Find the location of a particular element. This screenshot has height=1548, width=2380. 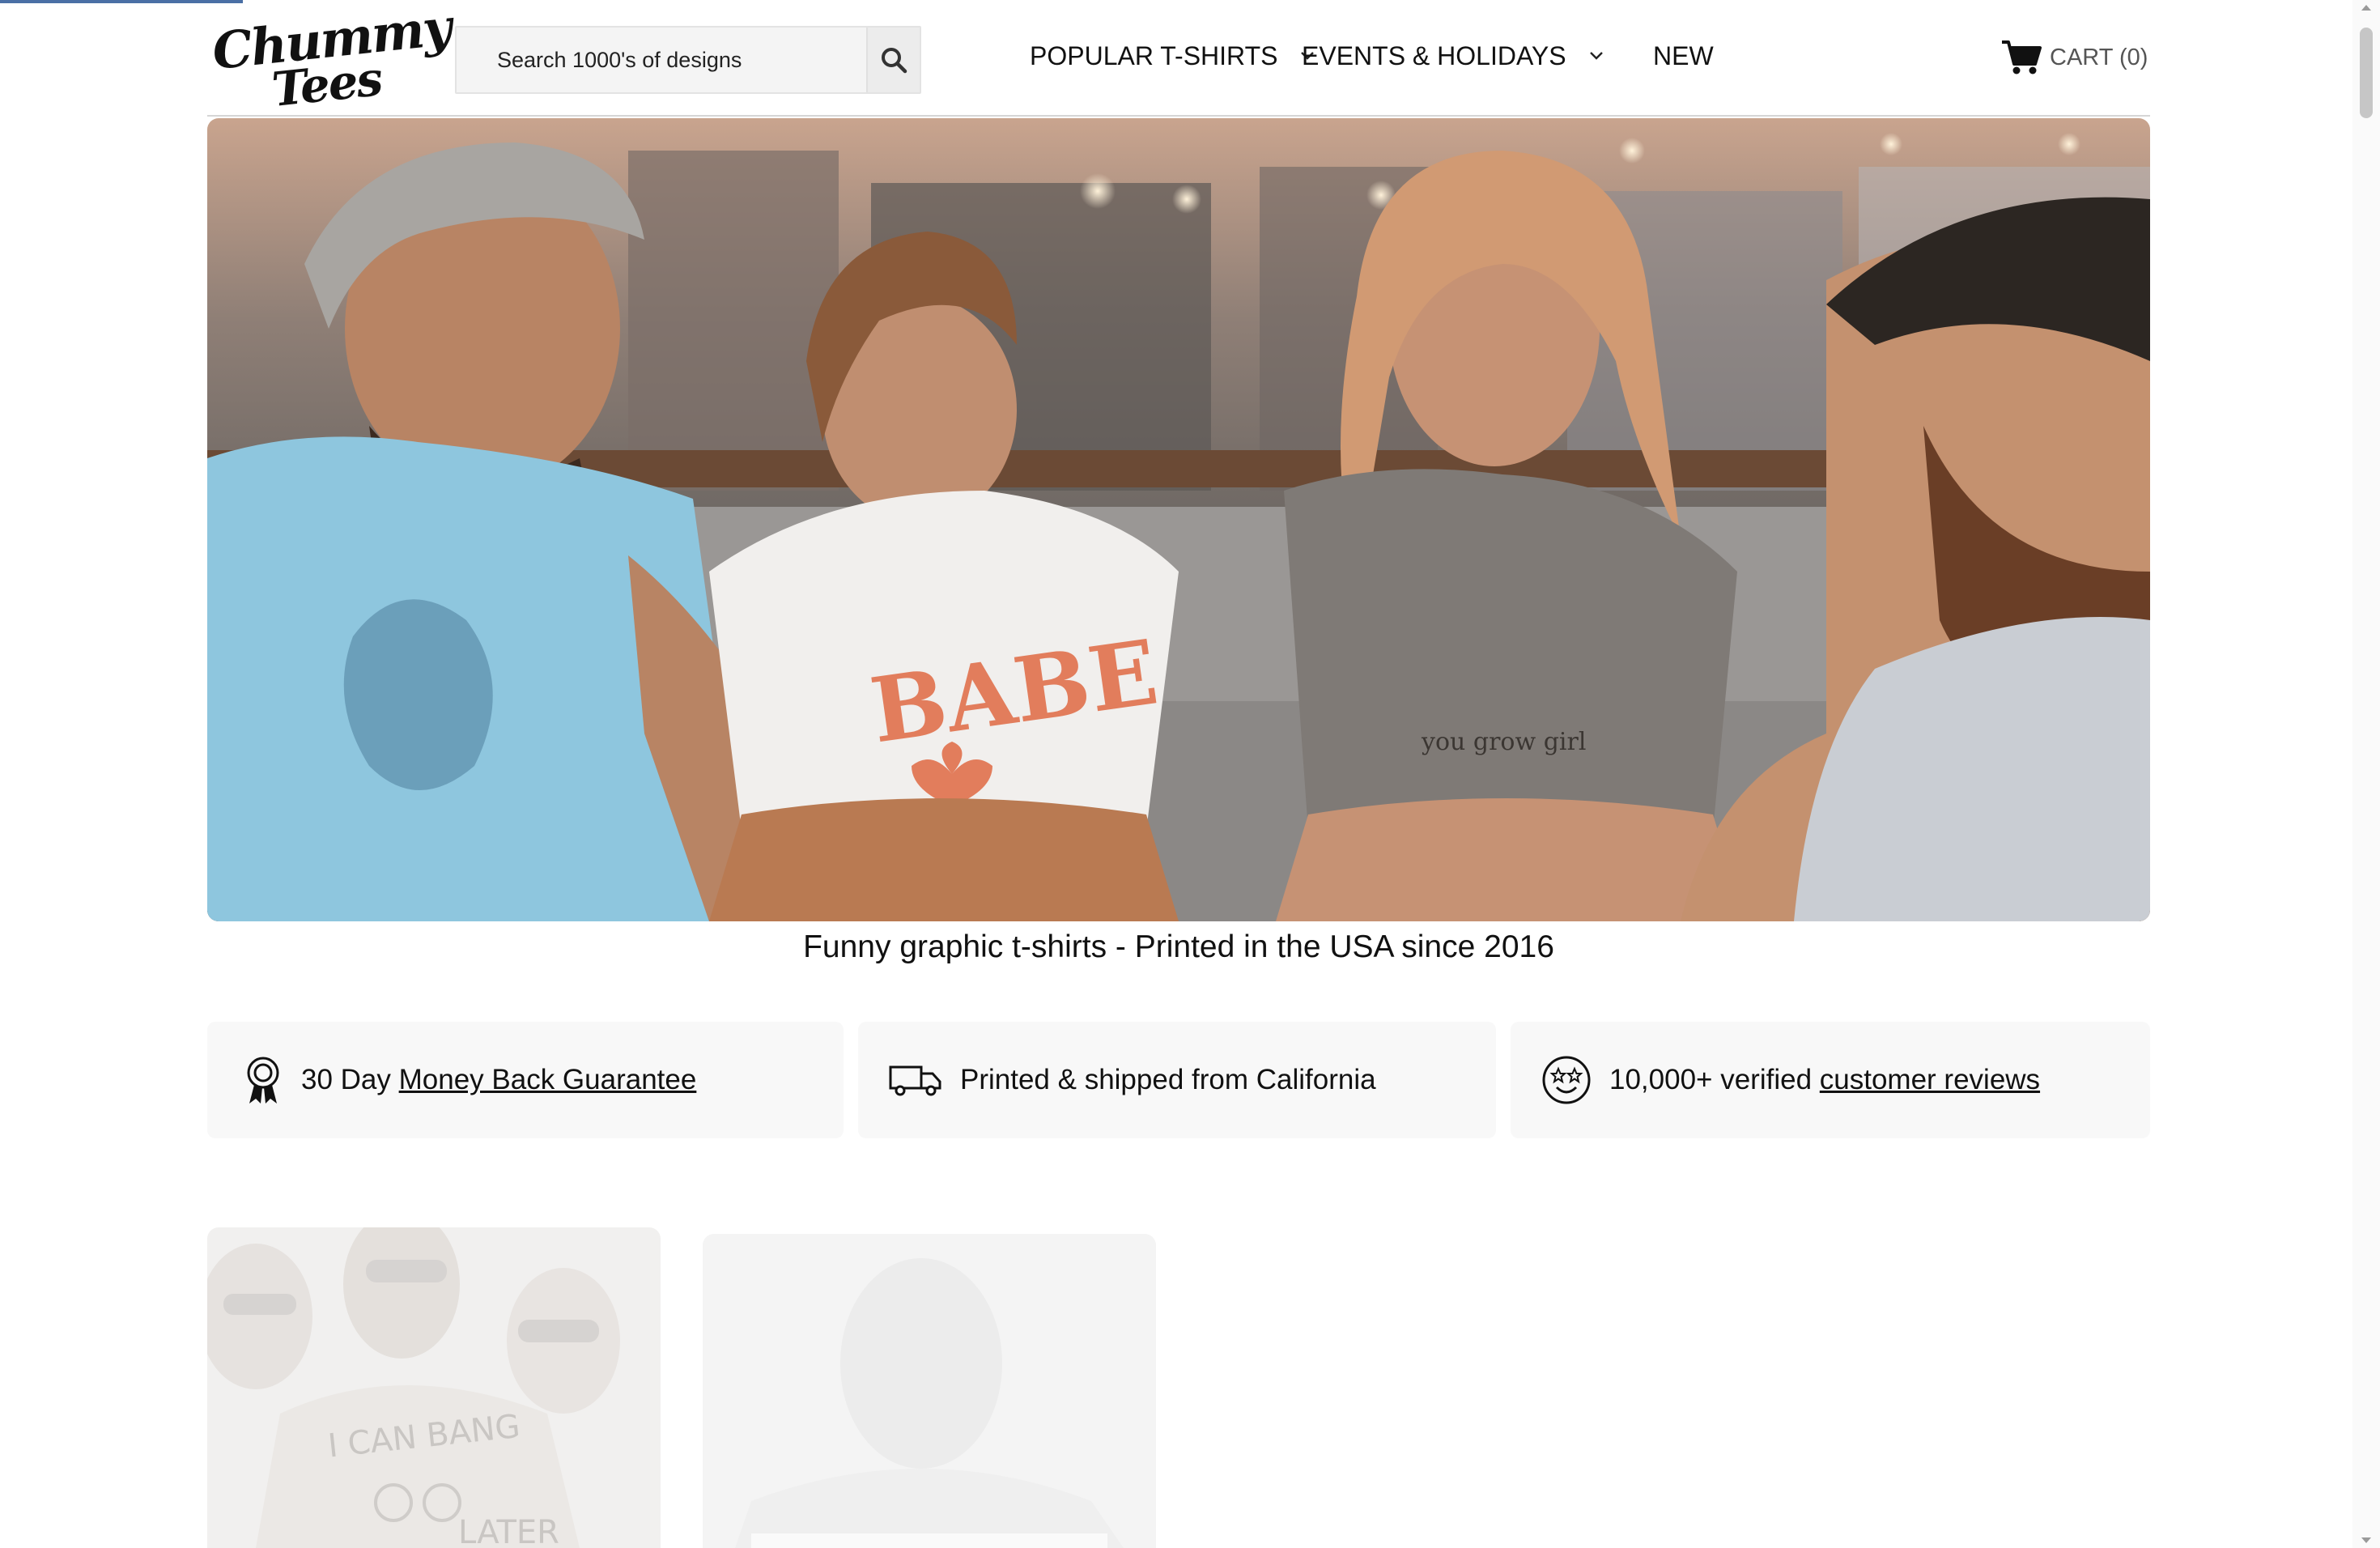

nav-popular-tshirts: POPULAR T-SHIRTS is located at coordinates (1172, 56).